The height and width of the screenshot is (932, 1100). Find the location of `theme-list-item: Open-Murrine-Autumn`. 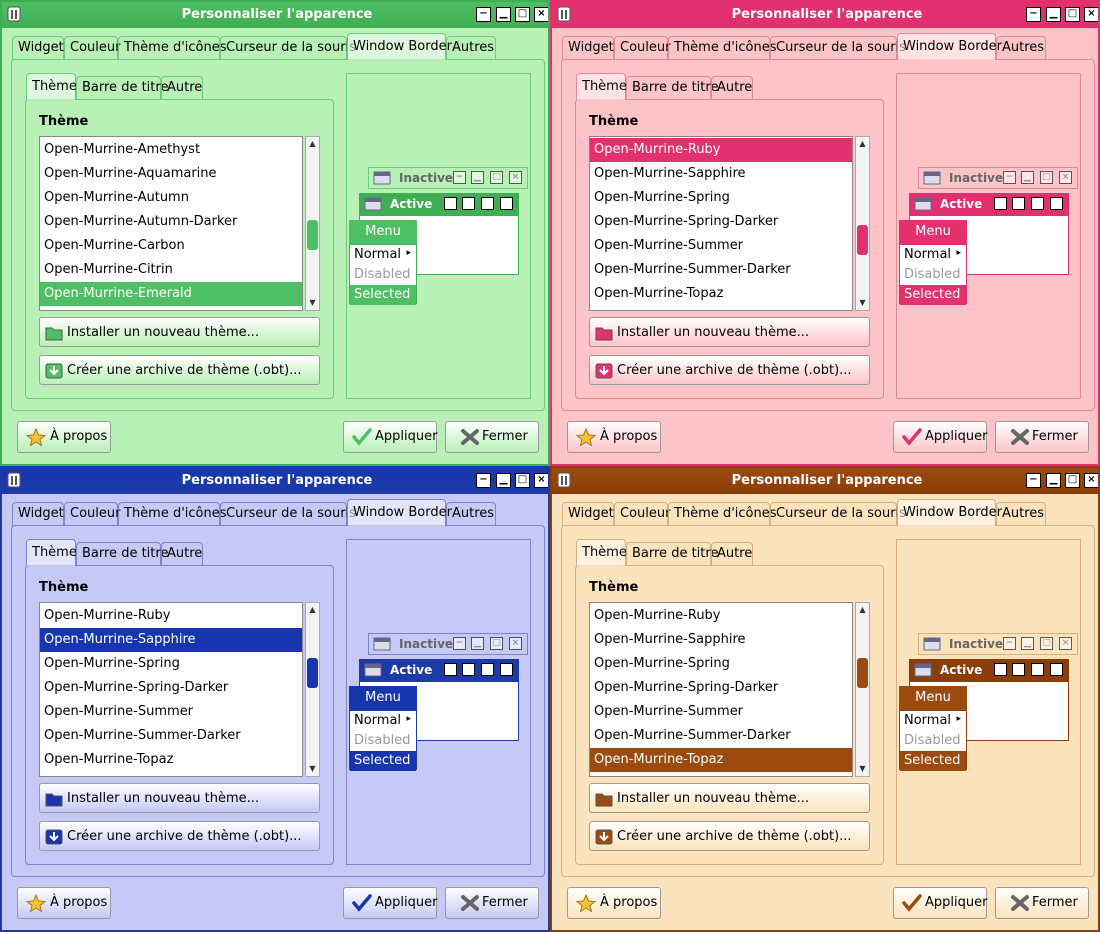

theme-list-item: Open-Murrine-Autumn is located at coordinates (171, 198).